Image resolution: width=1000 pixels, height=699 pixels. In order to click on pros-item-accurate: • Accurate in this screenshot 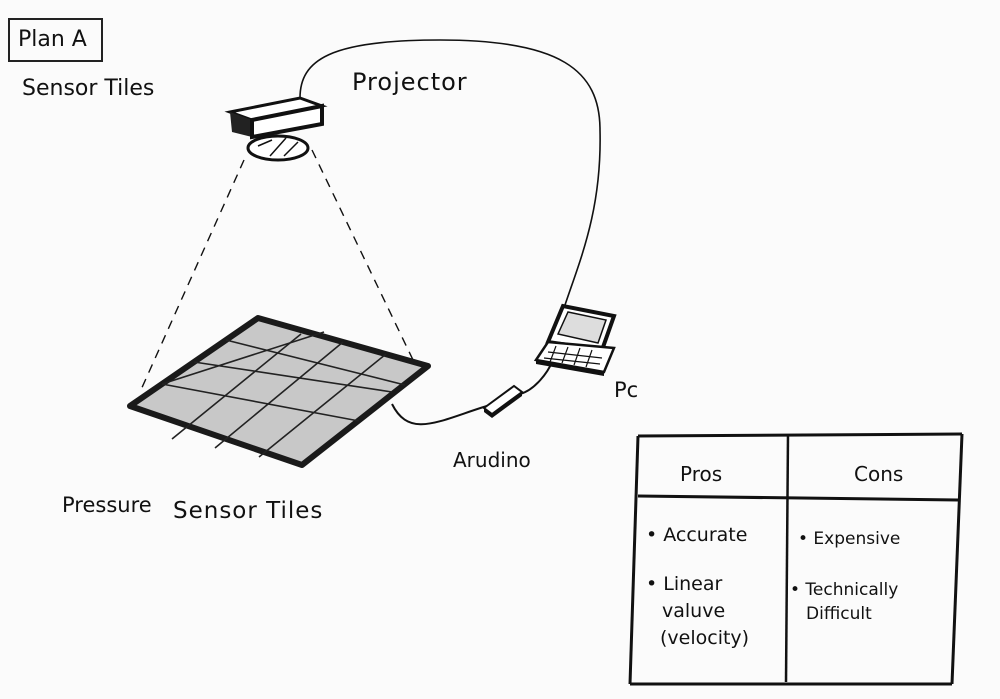, I will do `click(697, 535)`.